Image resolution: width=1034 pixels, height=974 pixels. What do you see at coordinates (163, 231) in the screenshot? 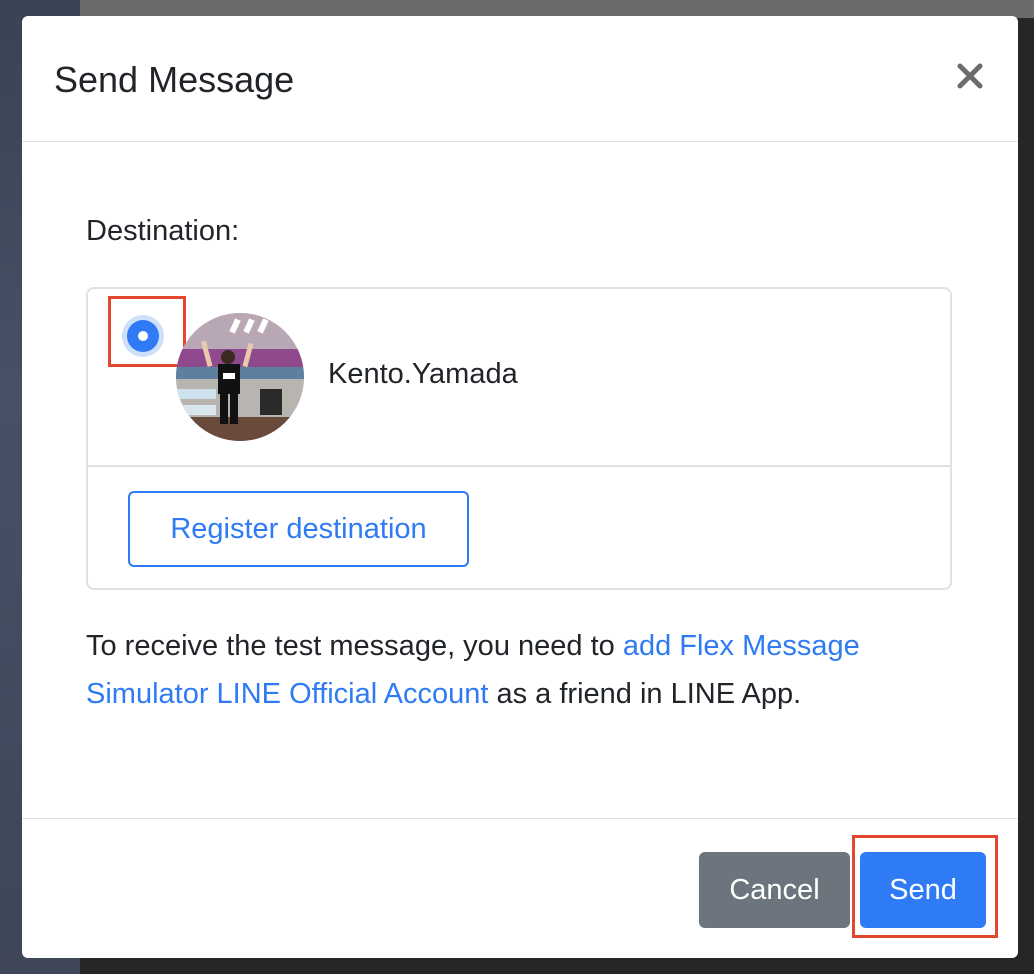
I see `destination-label: Destination:` at bounding box center [163, 231].